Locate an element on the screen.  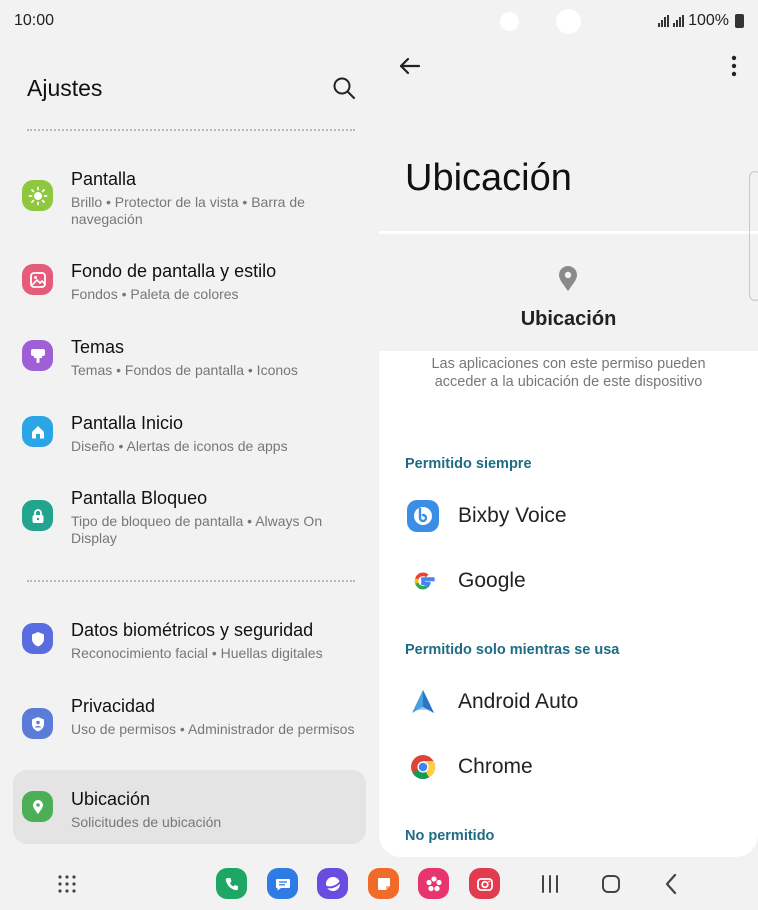
internet-icon is located at coordinates (332, 883).